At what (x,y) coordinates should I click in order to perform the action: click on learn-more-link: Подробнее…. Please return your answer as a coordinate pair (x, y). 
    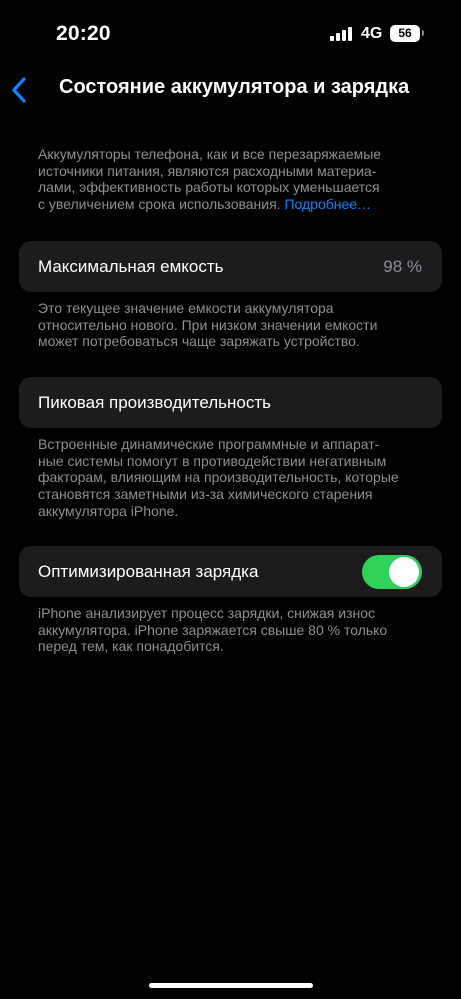
    Looking at the image, I should click on (327, 204).